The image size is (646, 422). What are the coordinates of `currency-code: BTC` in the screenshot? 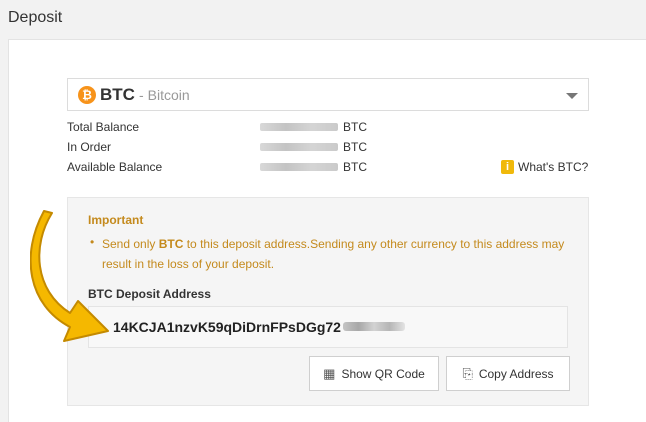 It's located at (117, 94).